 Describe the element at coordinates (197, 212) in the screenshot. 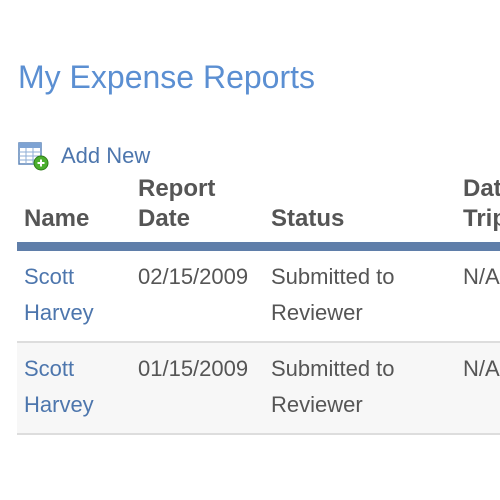

I see `column-header-report-date: Report Date` at that location.